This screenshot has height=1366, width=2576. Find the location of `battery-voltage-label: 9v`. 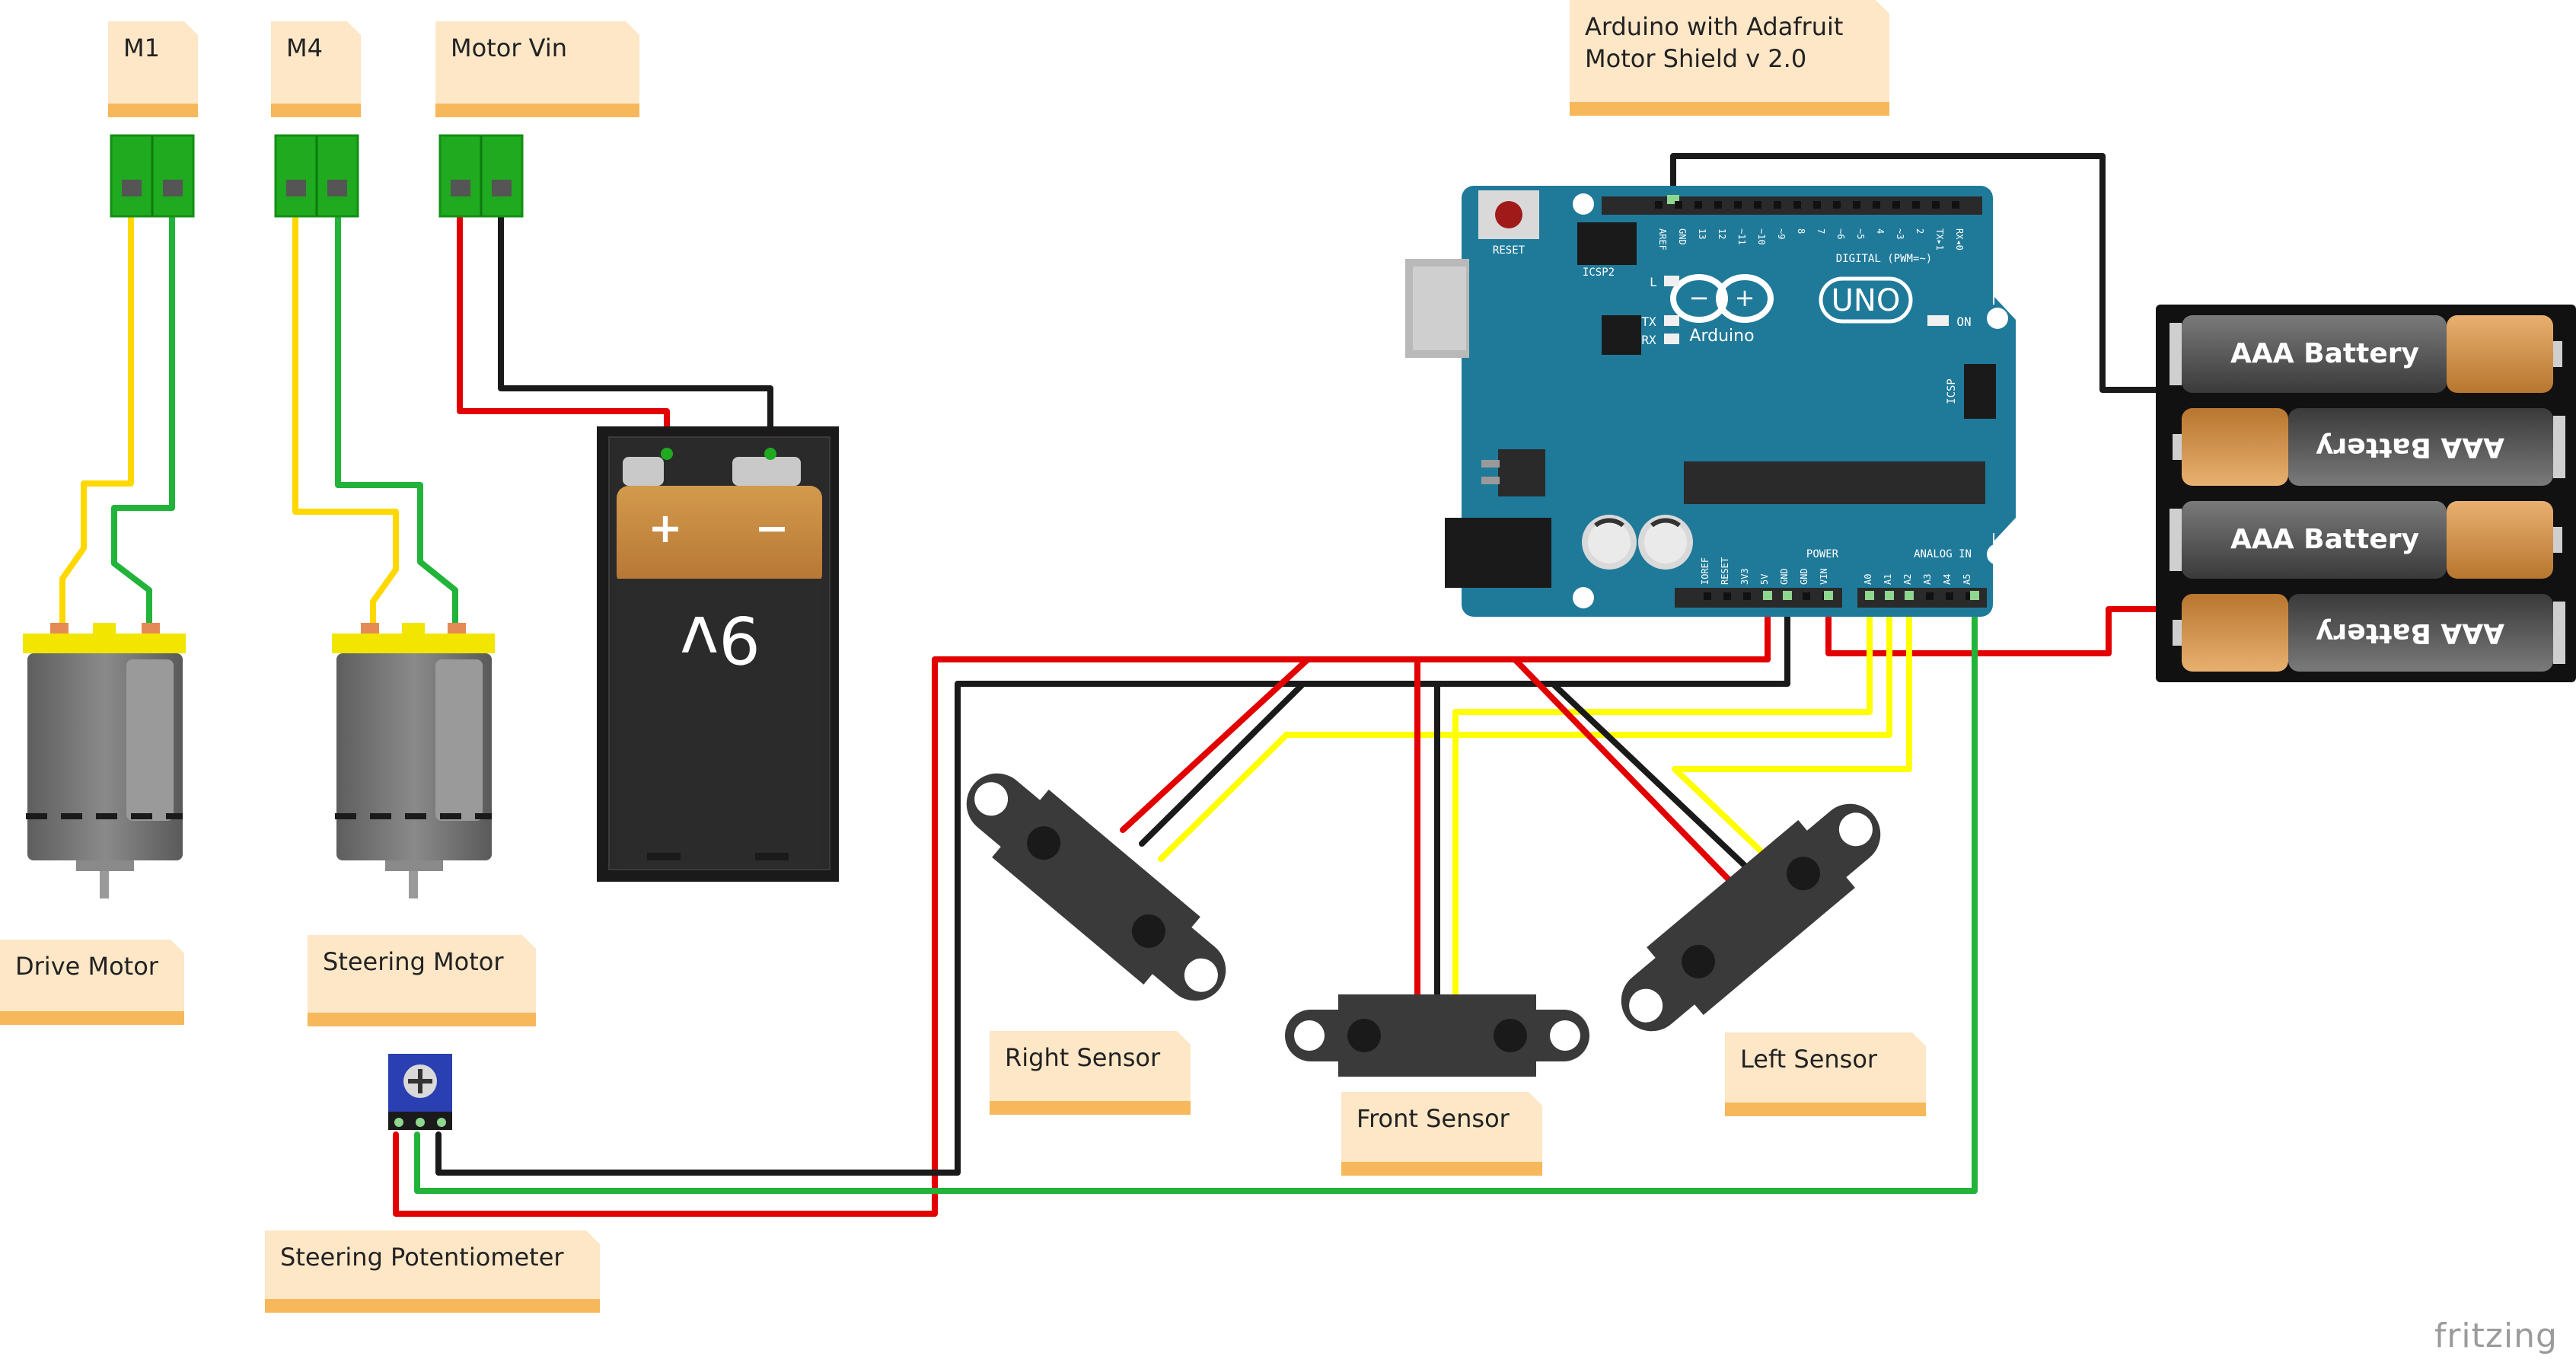

battery-voltage-label: 9v is located at coordinates (720, 639).